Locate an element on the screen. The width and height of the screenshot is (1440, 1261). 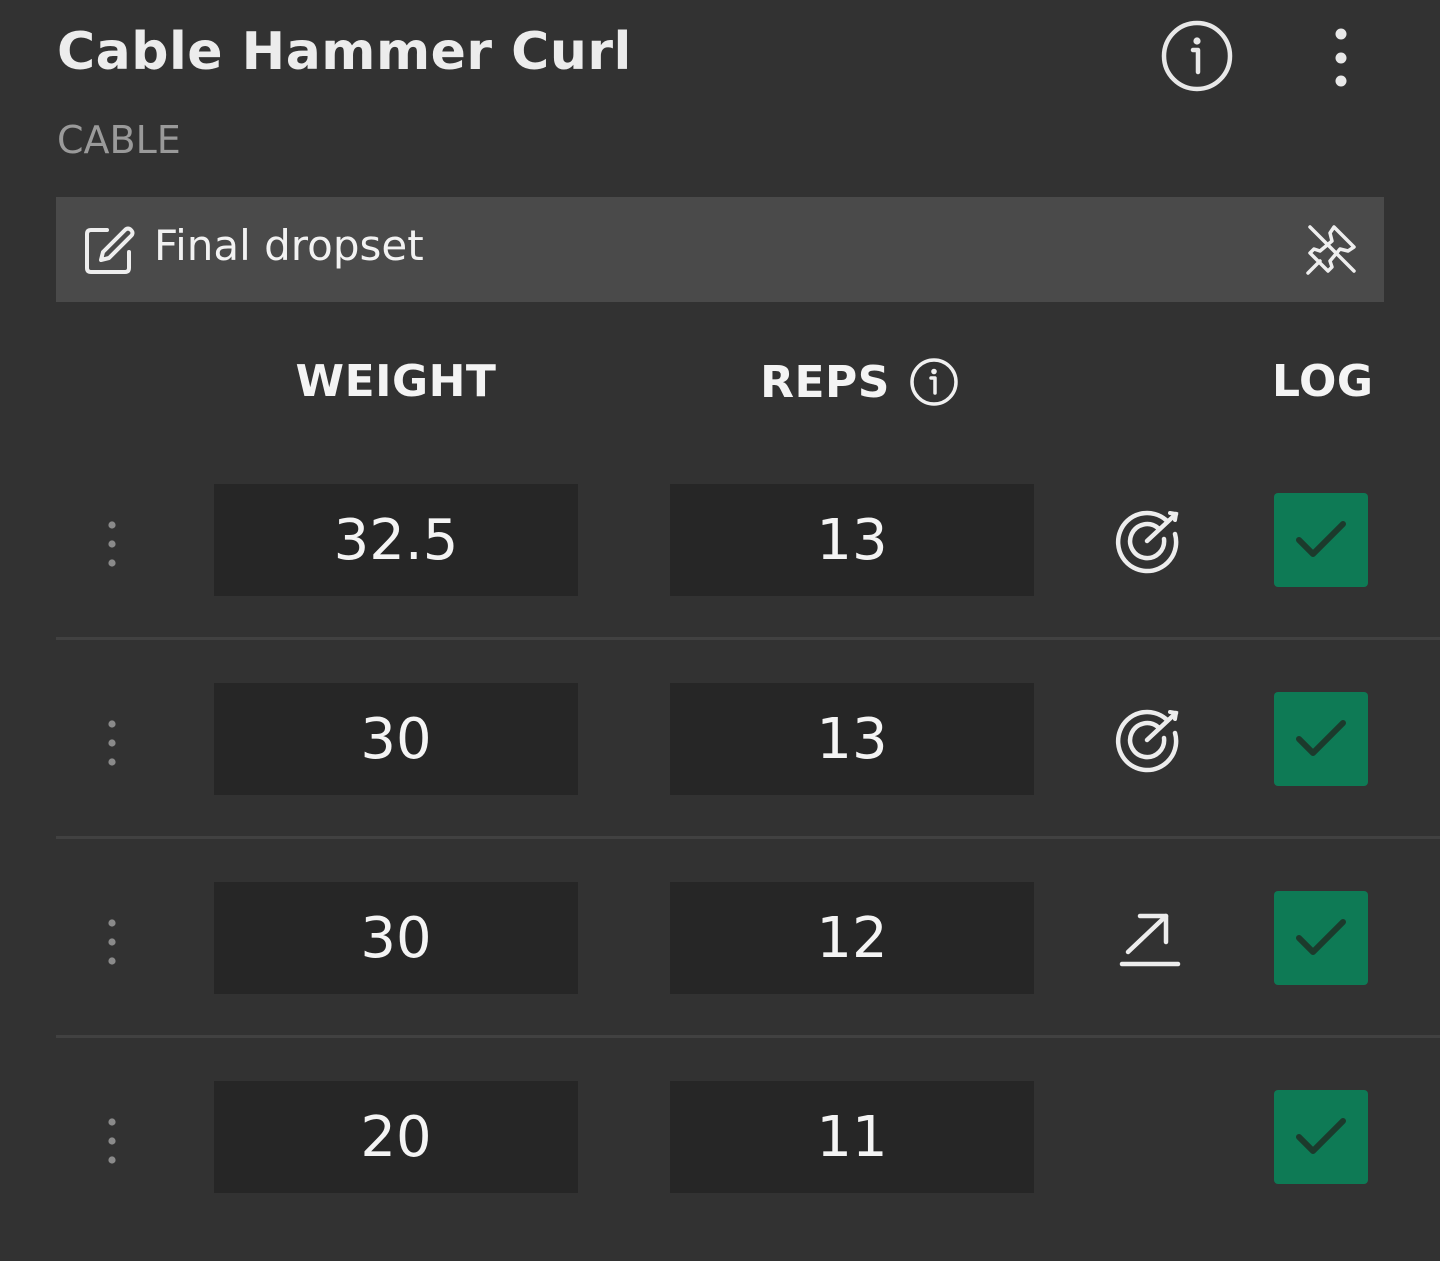
more-options-button is located at coordinates (1341, 56).